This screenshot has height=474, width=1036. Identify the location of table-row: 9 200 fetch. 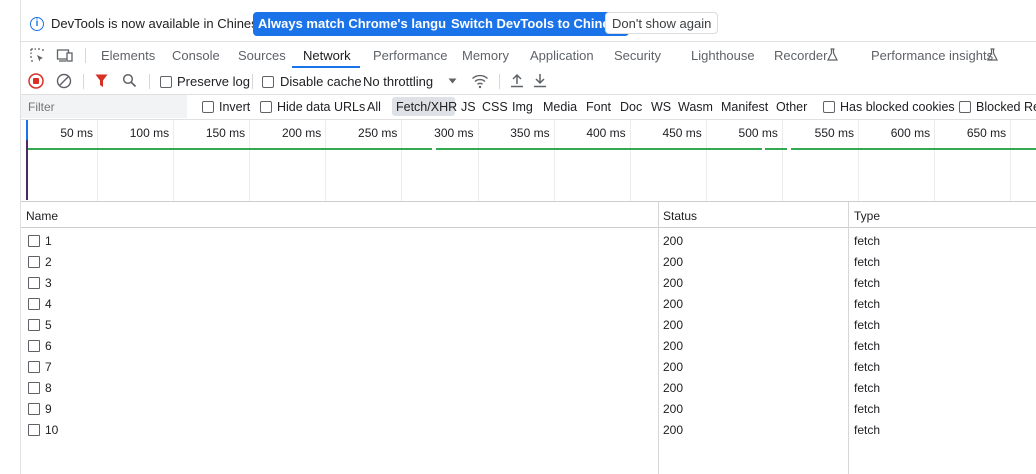
(528, 408).